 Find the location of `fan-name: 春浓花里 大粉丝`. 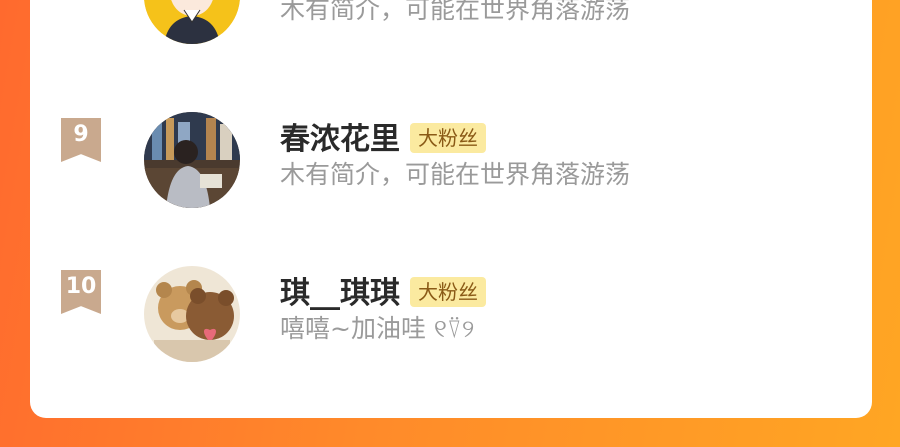

fan-name: 春浓花里 大粉丝 is located at coordinates (383, 140).